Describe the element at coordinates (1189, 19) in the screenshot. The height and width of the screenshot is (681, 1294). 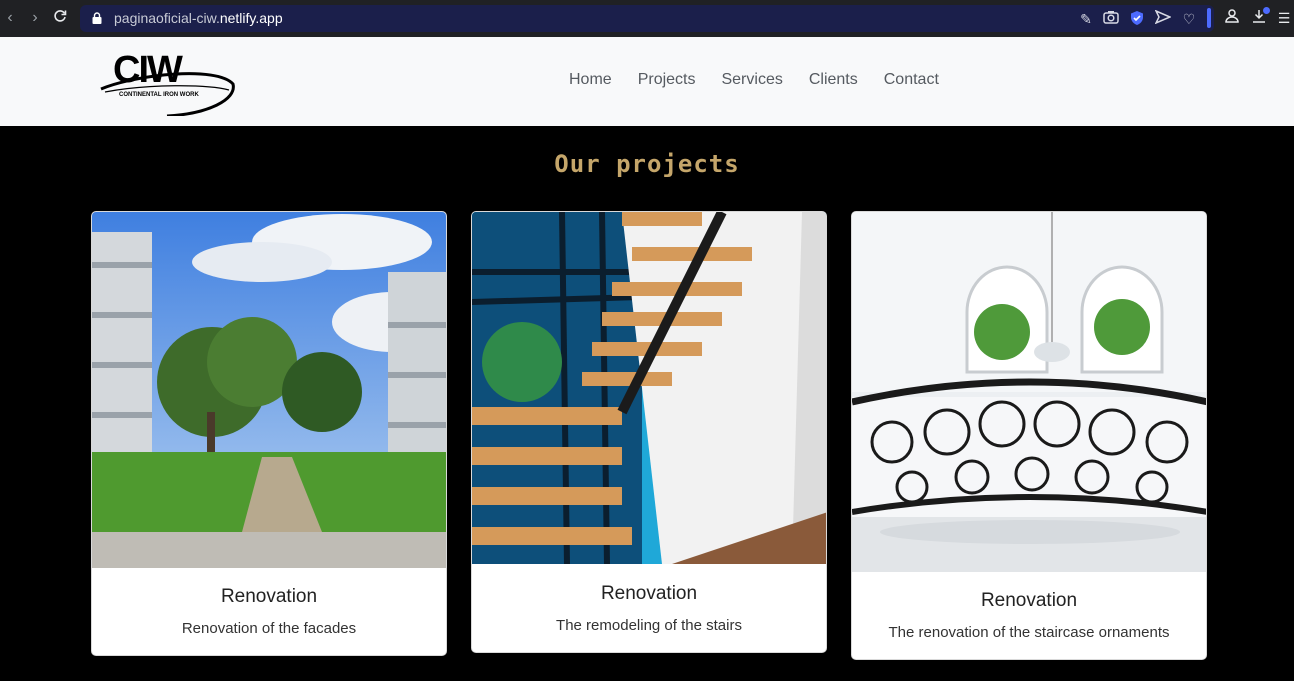
I see `heart-icon: ♡` at that location.